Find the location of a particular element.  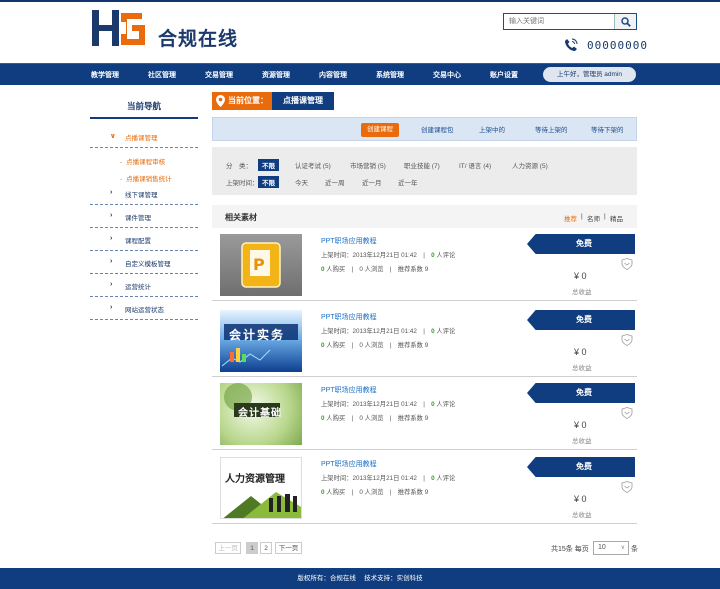

time-option-today: 今天 is located at coordinates (301, 182).